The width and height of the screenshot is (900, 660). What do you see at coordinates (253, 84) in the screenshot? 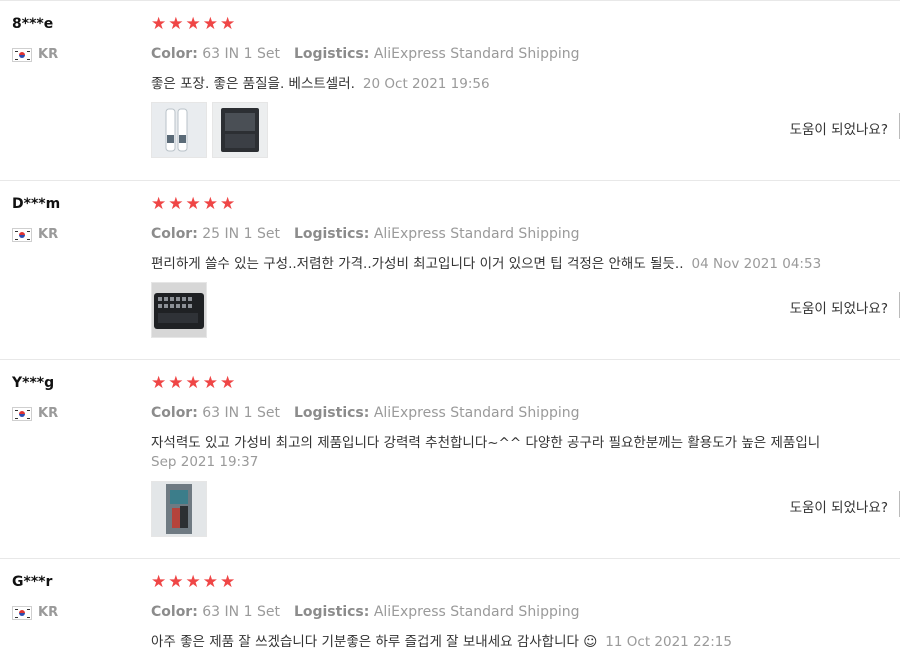
I see `review-body: 좋은 포장. 좋은 품질을. 베스트셀러.` at bounding box center [253, 84].